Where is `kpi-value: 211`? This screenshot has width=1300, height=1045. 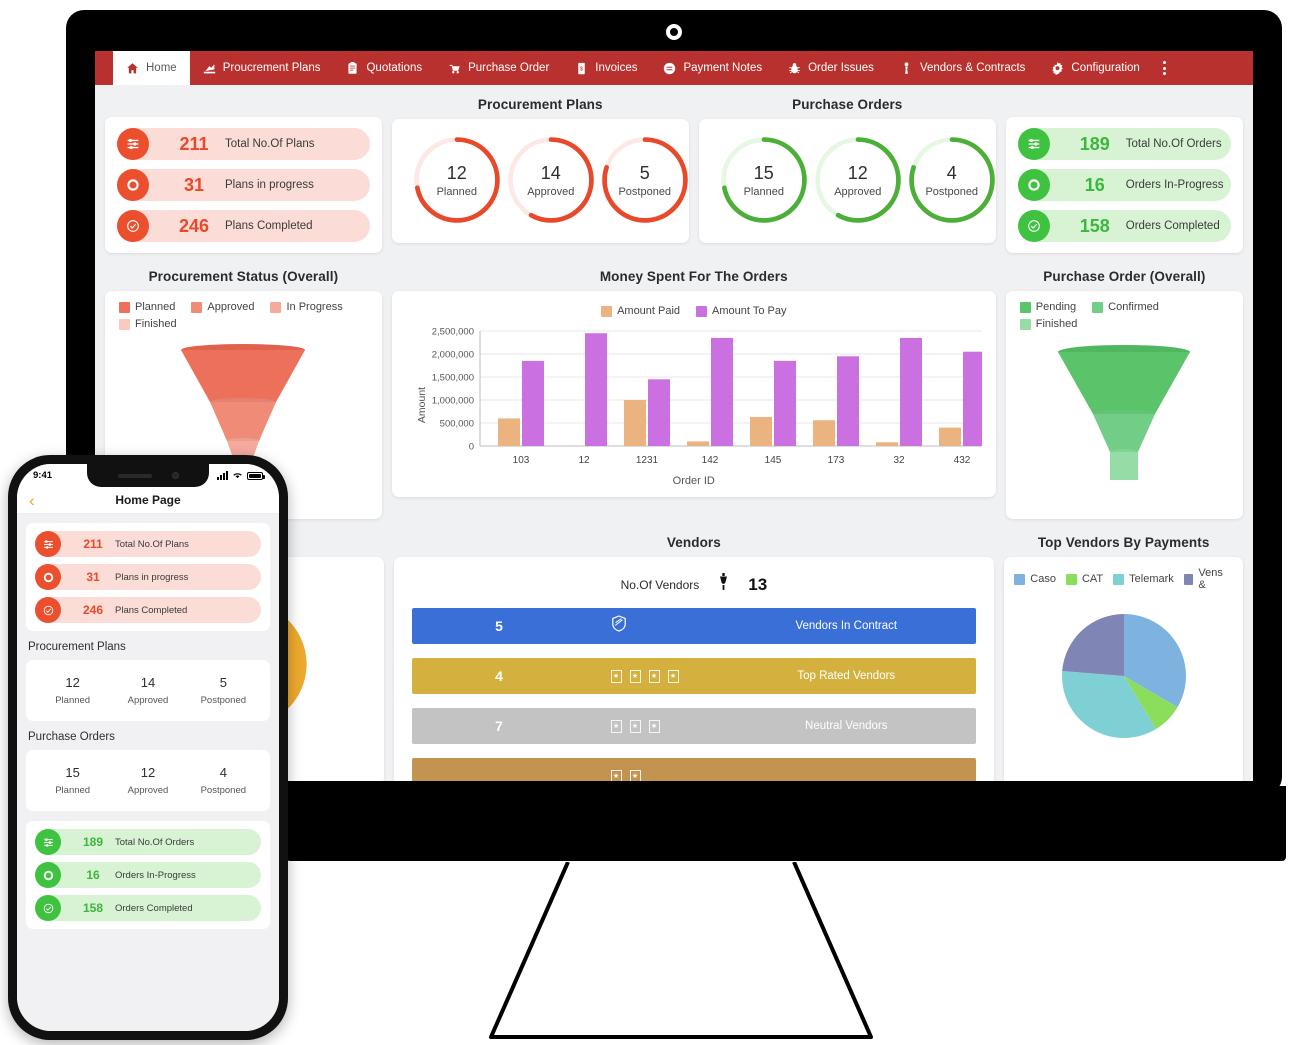 kpi-value: 211 is located at coordinates (194, 143).